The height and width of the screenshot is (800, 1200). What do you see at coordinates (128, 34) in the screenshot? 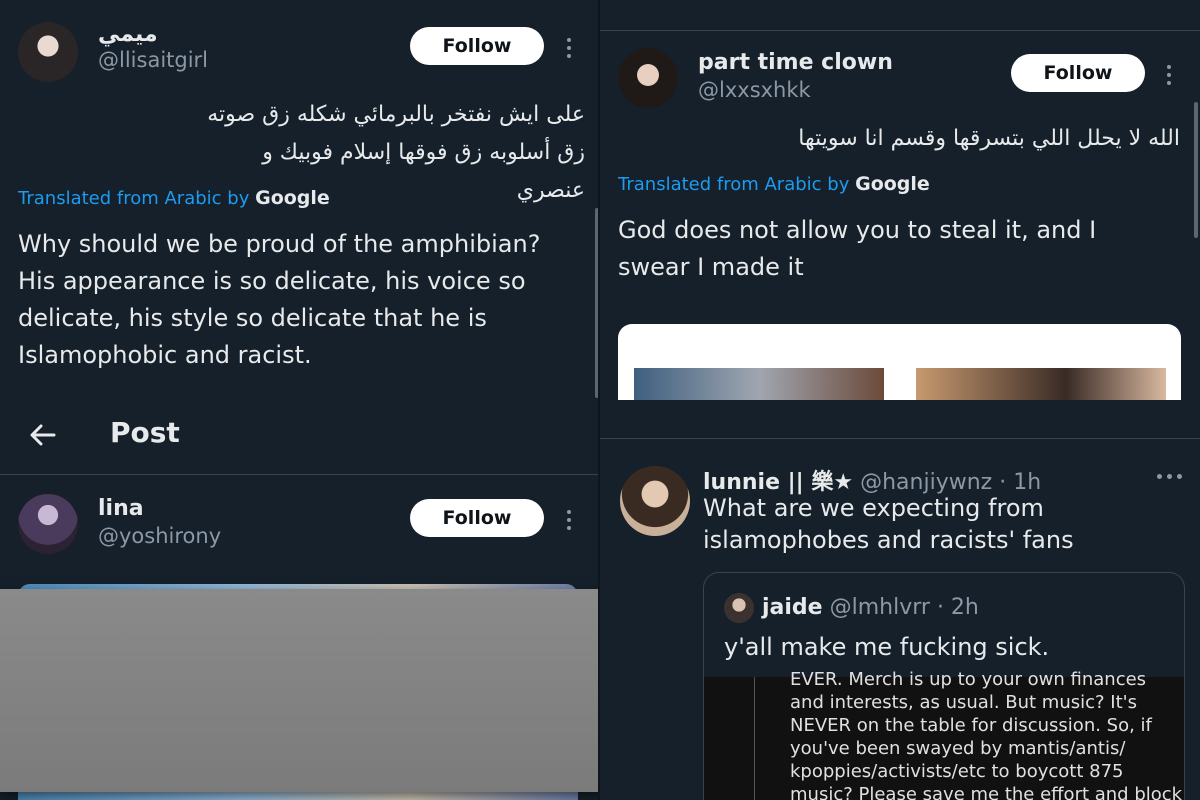
I see `author-name: ميمي` at bounding box center [128, 34].